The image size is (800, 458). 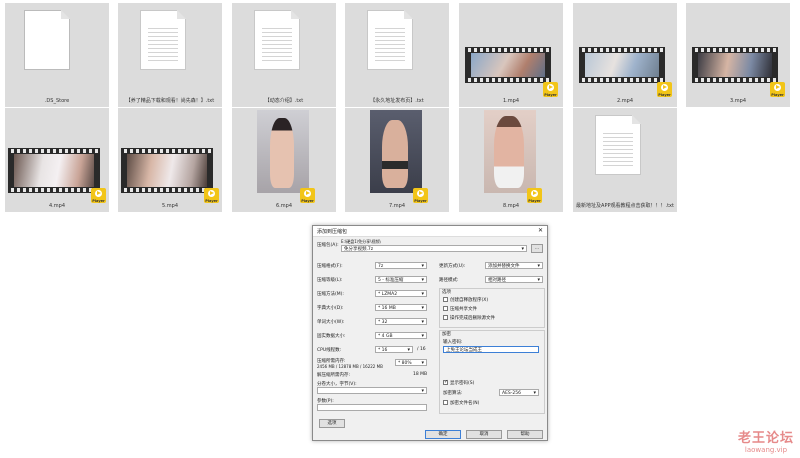 What do you see at coordinates (397, 101) in the screenshot?
I see `file-name: 【永久地址发布页】.txt` at bounding box center [397, 101].